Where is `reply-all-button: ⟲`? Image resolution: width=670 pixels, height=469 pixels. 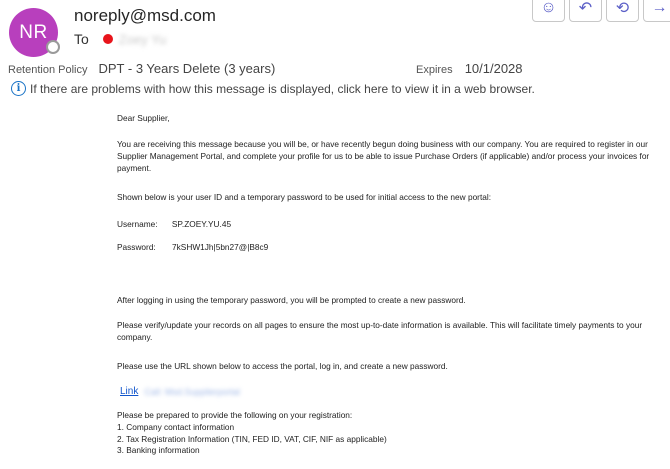
reply-all-button: ⟲ is located at coordinates (622, 11).